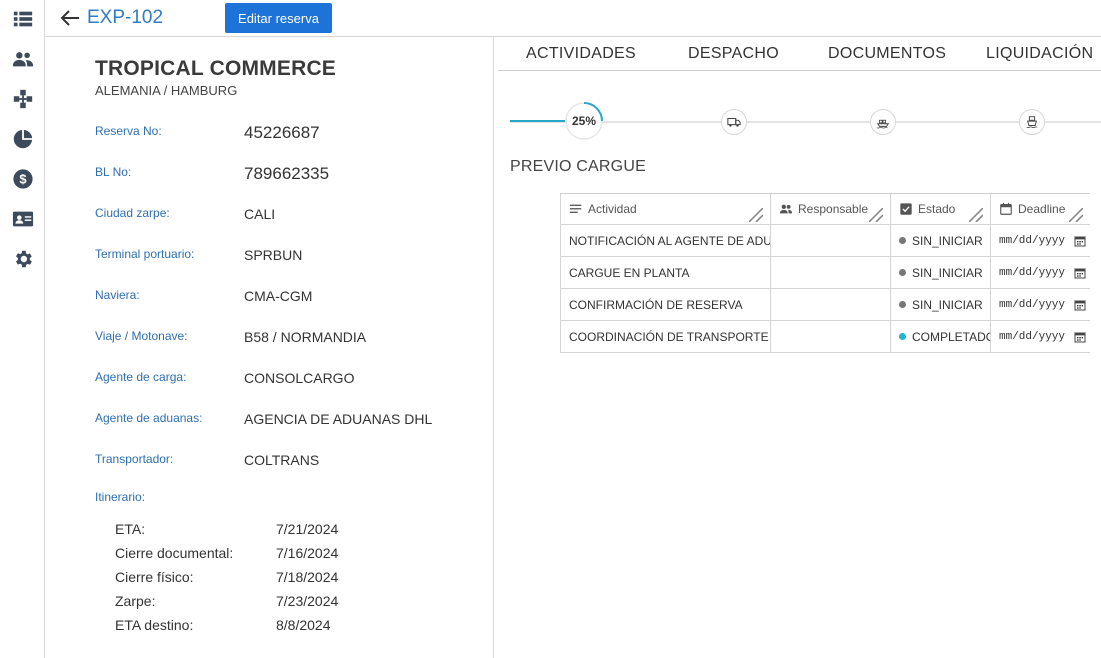 The image size is (1101, 658). What do you see at coordinates (883, 122) in the screenshot?
I see `ship-loading-icon` at bounding box center [883, 122].